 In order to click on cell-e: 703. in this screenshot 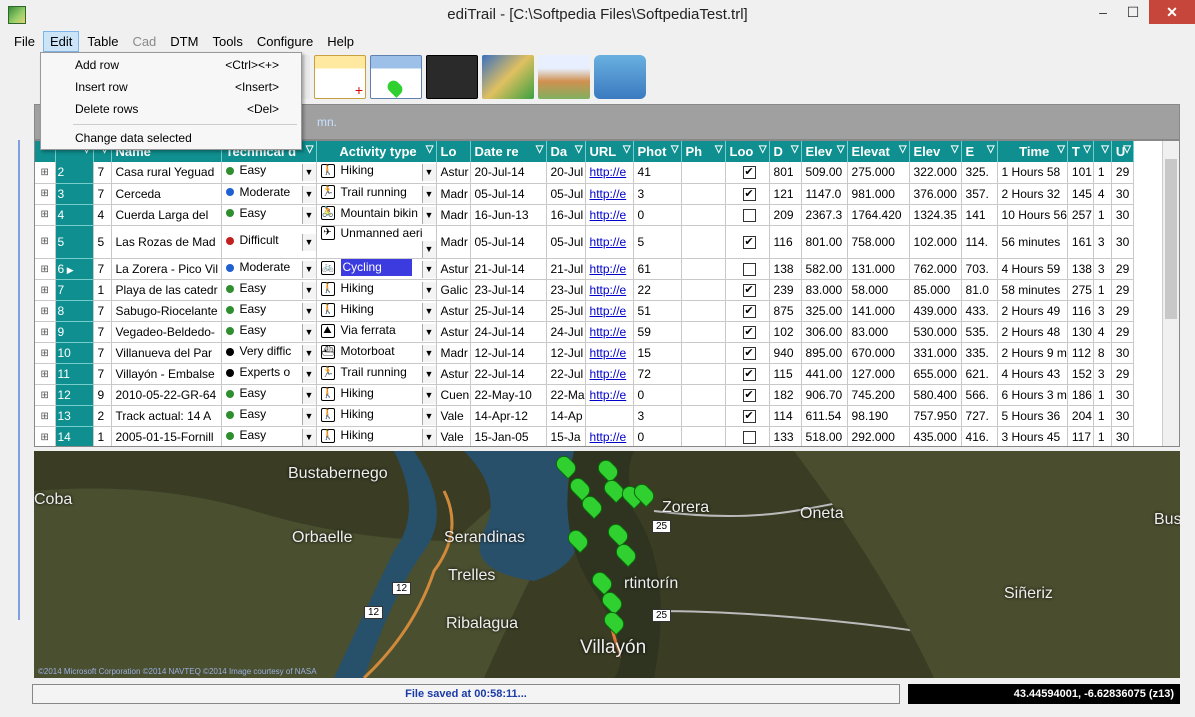, I will do `click(979, 269)`.